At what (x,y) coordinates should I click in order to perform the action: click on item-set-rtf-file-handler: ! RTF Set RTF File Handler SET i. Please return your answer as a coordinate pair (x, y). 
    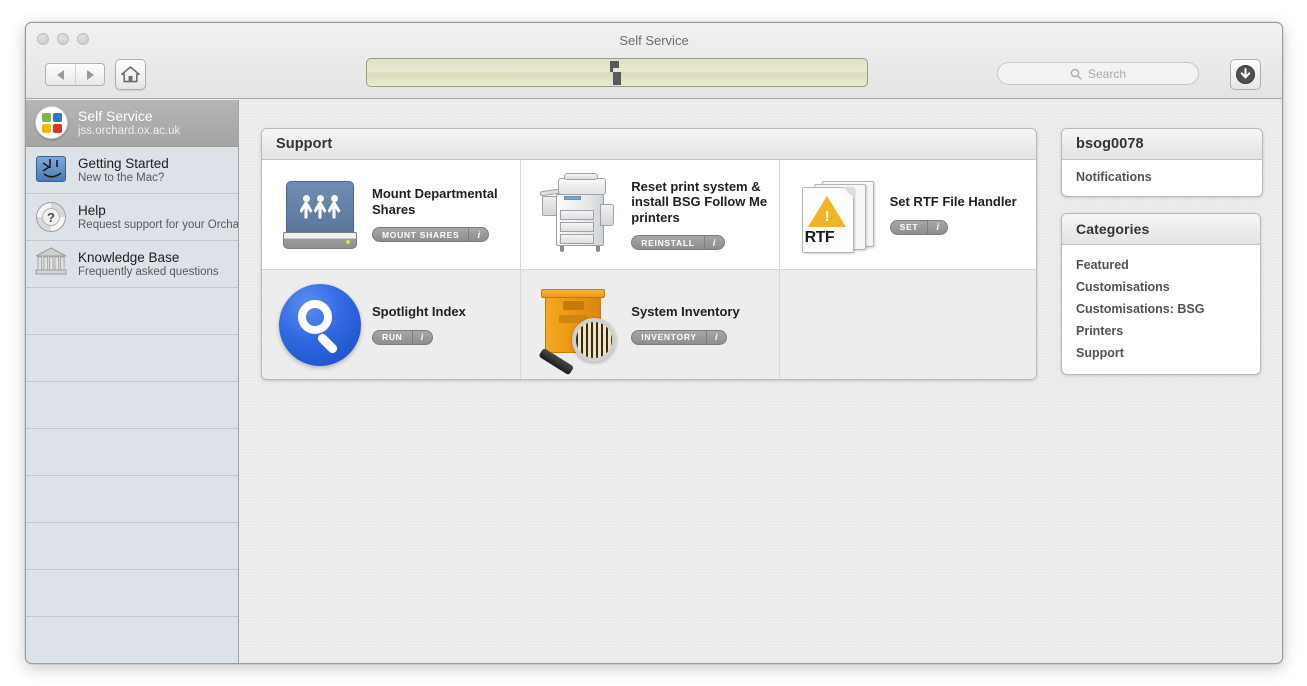
    Looking at the image, I should click on (907, 214).